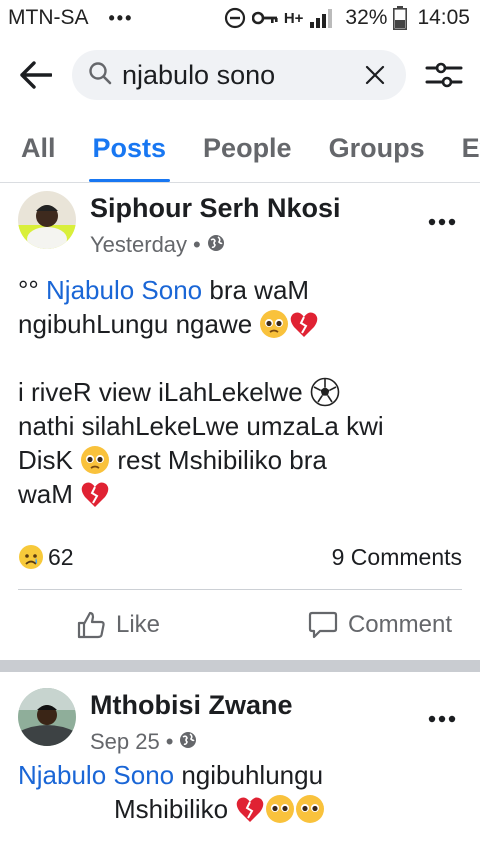 The width and height of the screenshot is (480, 854). I want to click on carrier-label: MTN-SA, so click(48, 17).